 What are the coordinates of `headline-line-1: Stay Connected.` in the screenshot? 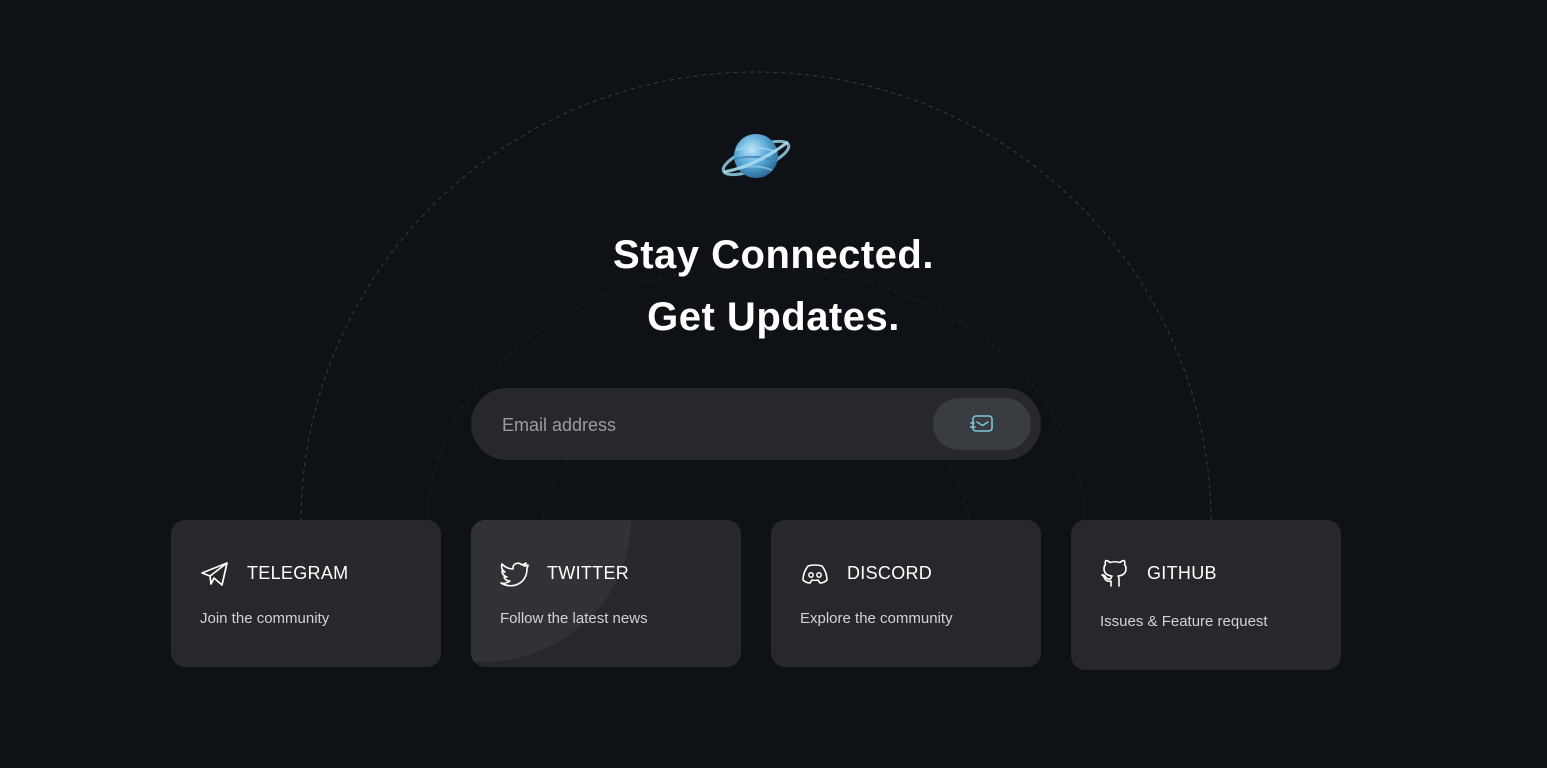 It's located at (773, 255).